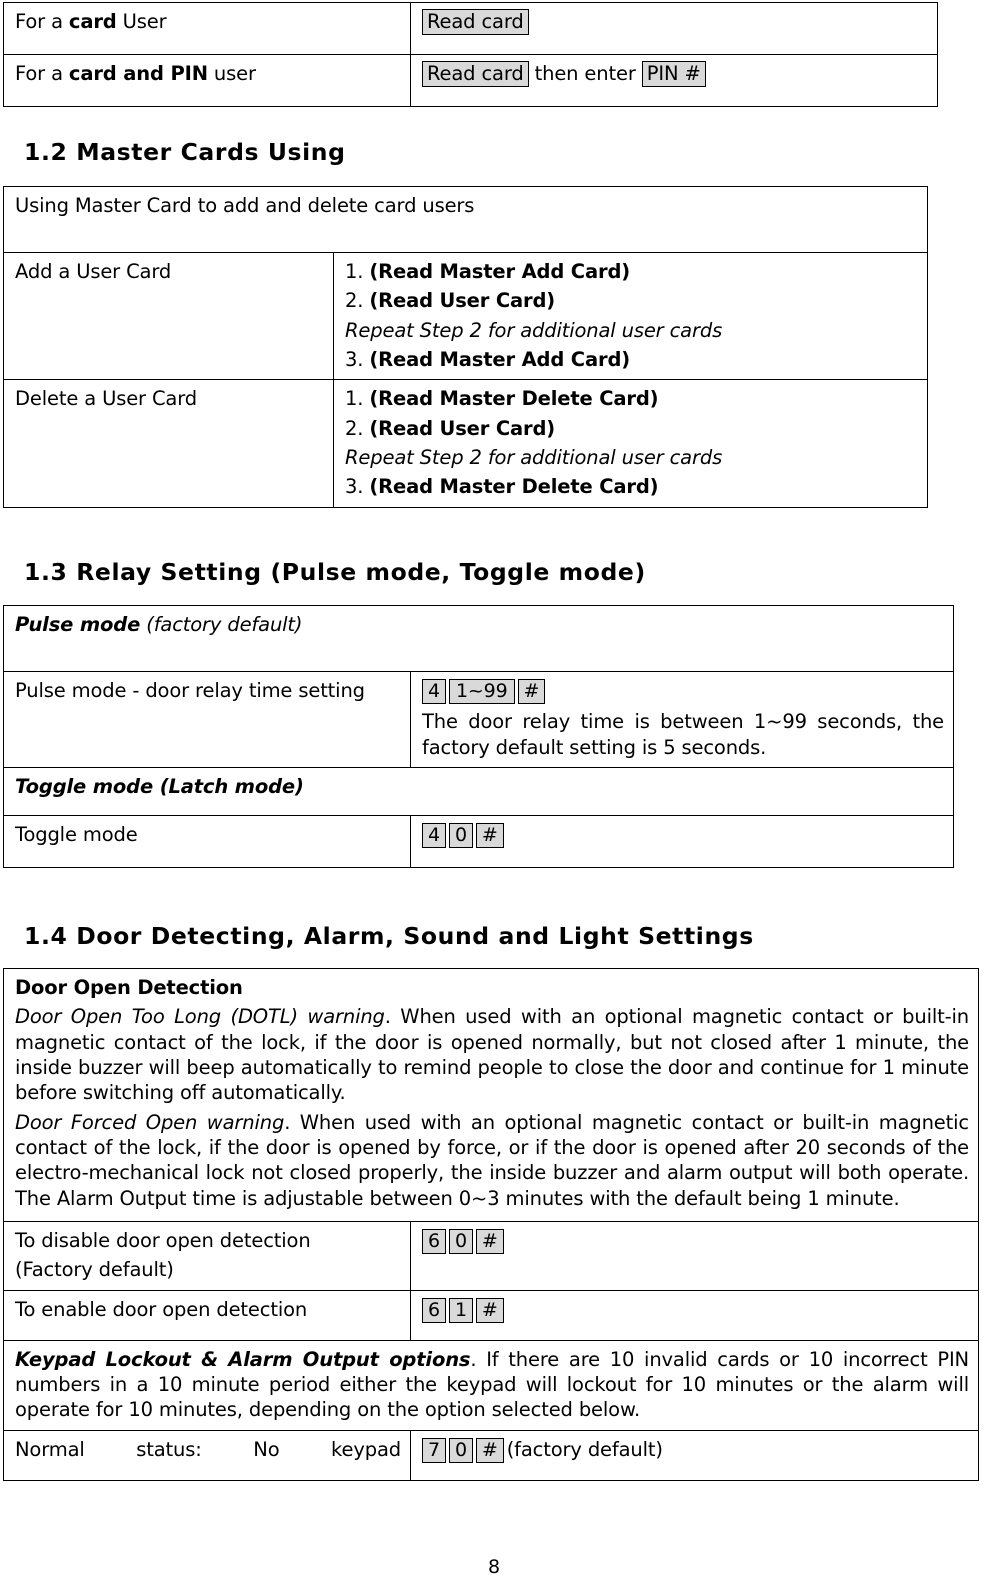 This screenshot has height=1586, width=988. I want to click on page-number: 8, so click(494, 1567).